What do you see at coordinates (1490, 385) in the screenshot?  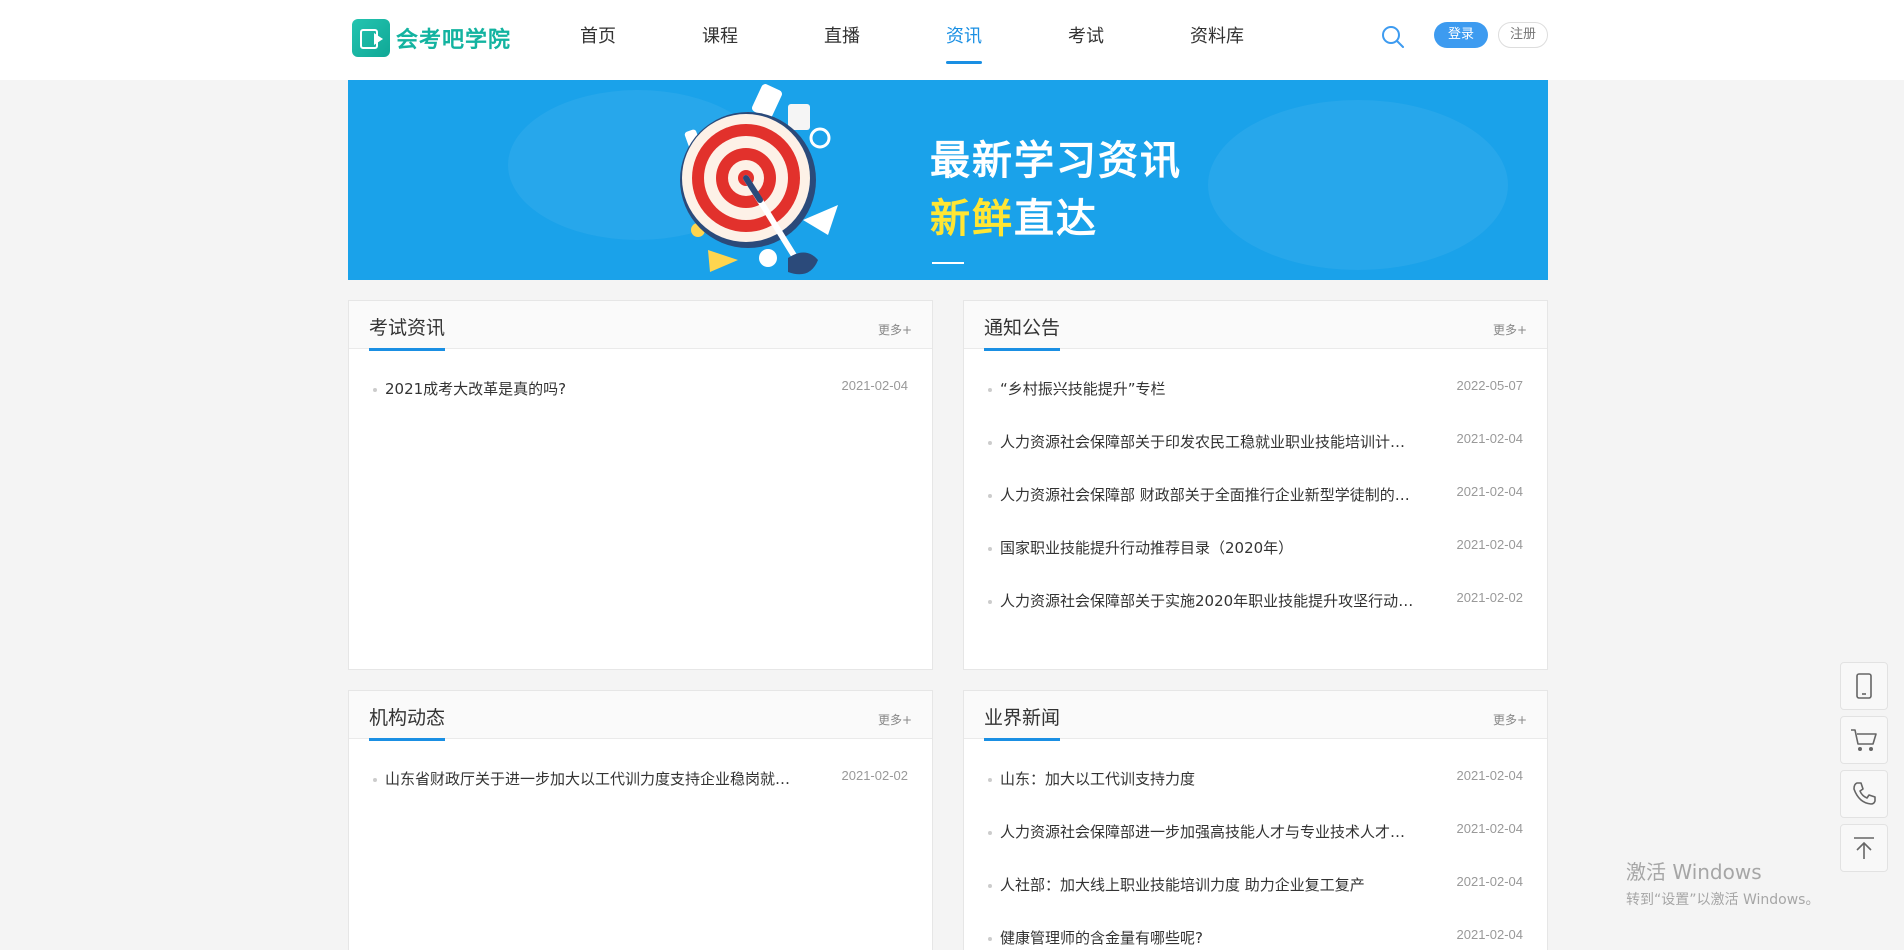 I see `news-date: 2022-05-07` at bounding box center [1490, 385].